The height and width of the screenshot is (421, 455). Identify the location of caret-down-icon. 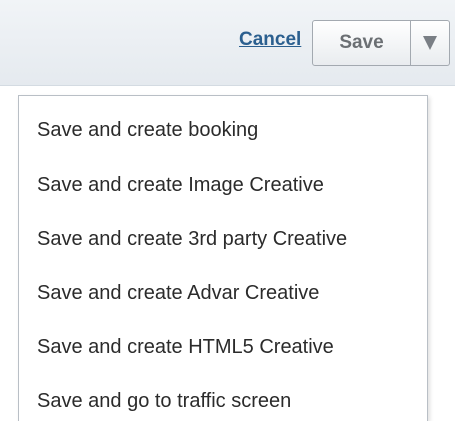
(430, 43).